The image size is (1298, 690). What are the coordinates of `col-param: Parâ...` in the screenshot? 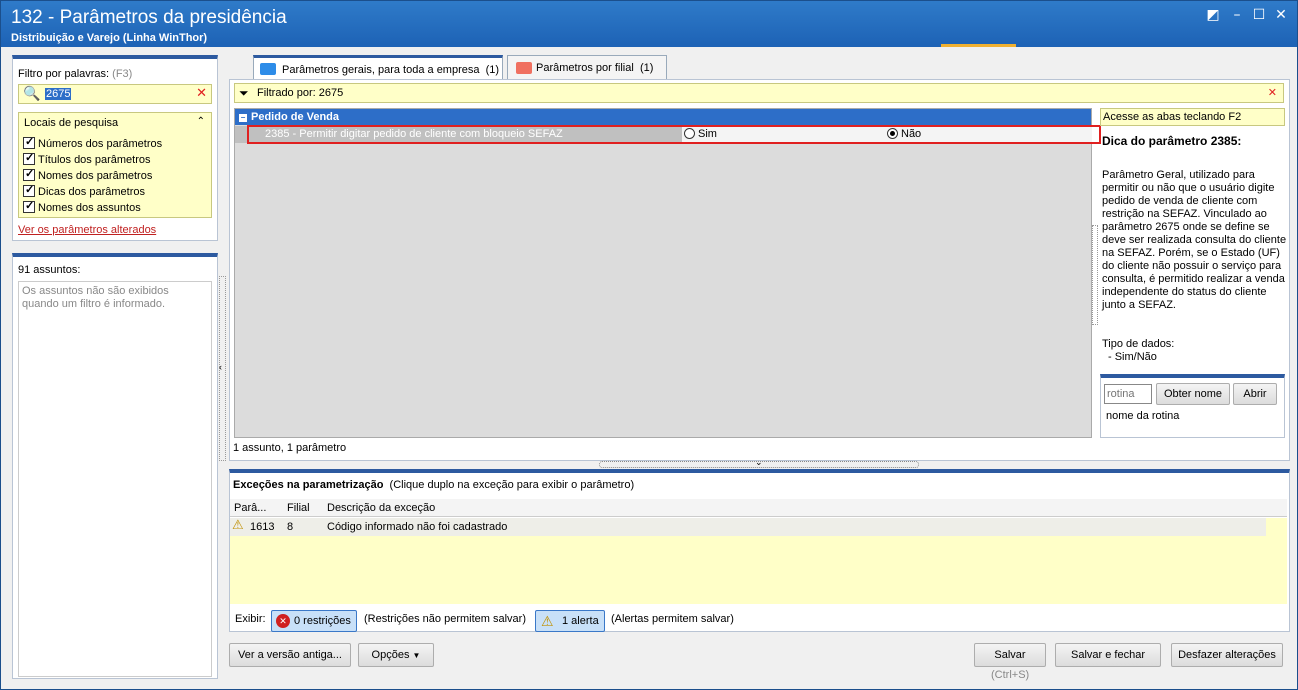 It's located at (250, 508).